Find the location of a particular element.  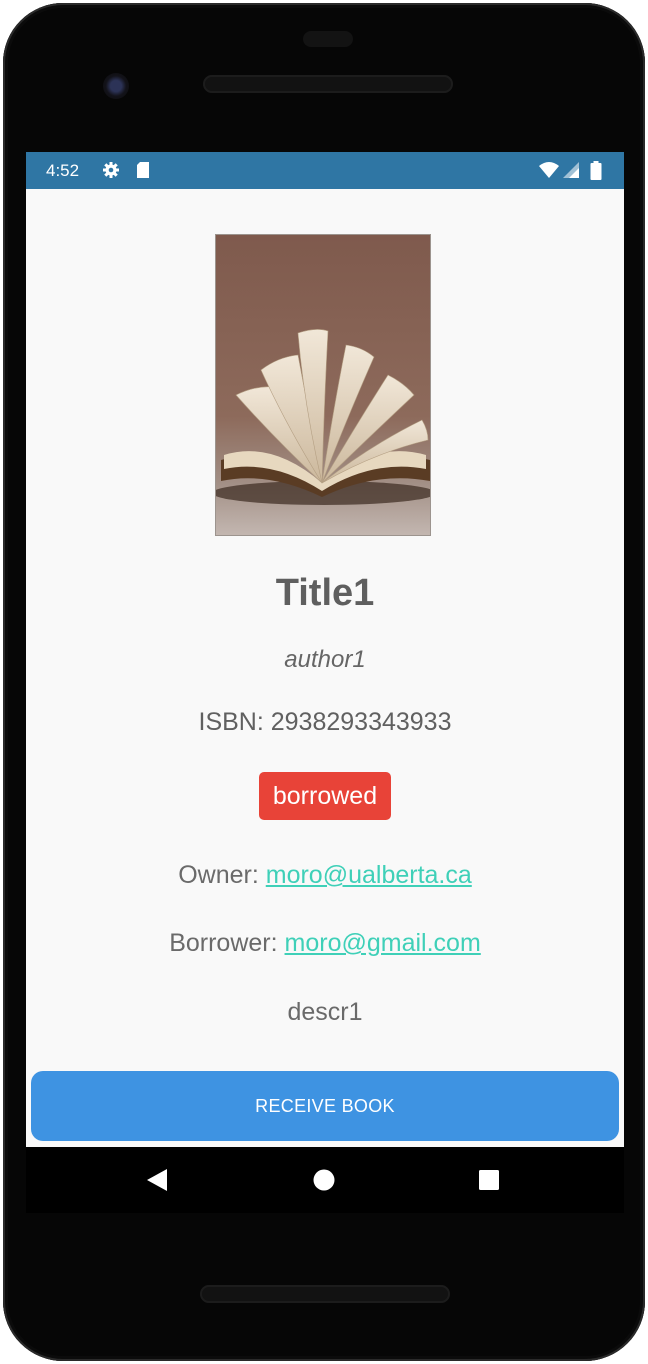

borrower-row: Borrower: moro@gmail.com is located at coordinates (325, 943).